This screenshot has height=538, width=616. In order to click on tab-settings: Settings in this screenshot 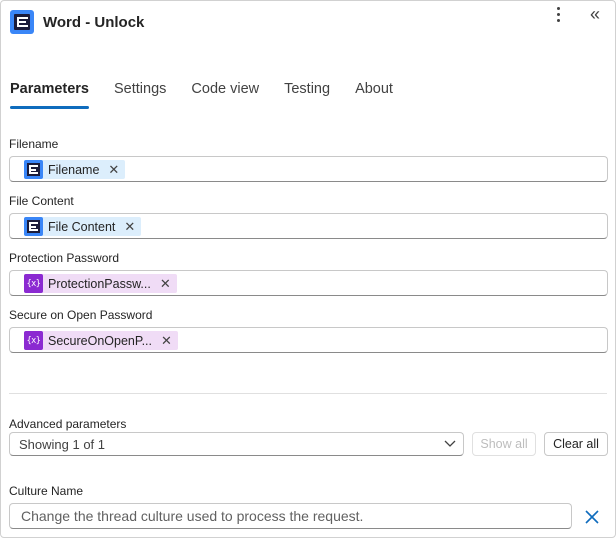, I will do `click(140, 95)`.